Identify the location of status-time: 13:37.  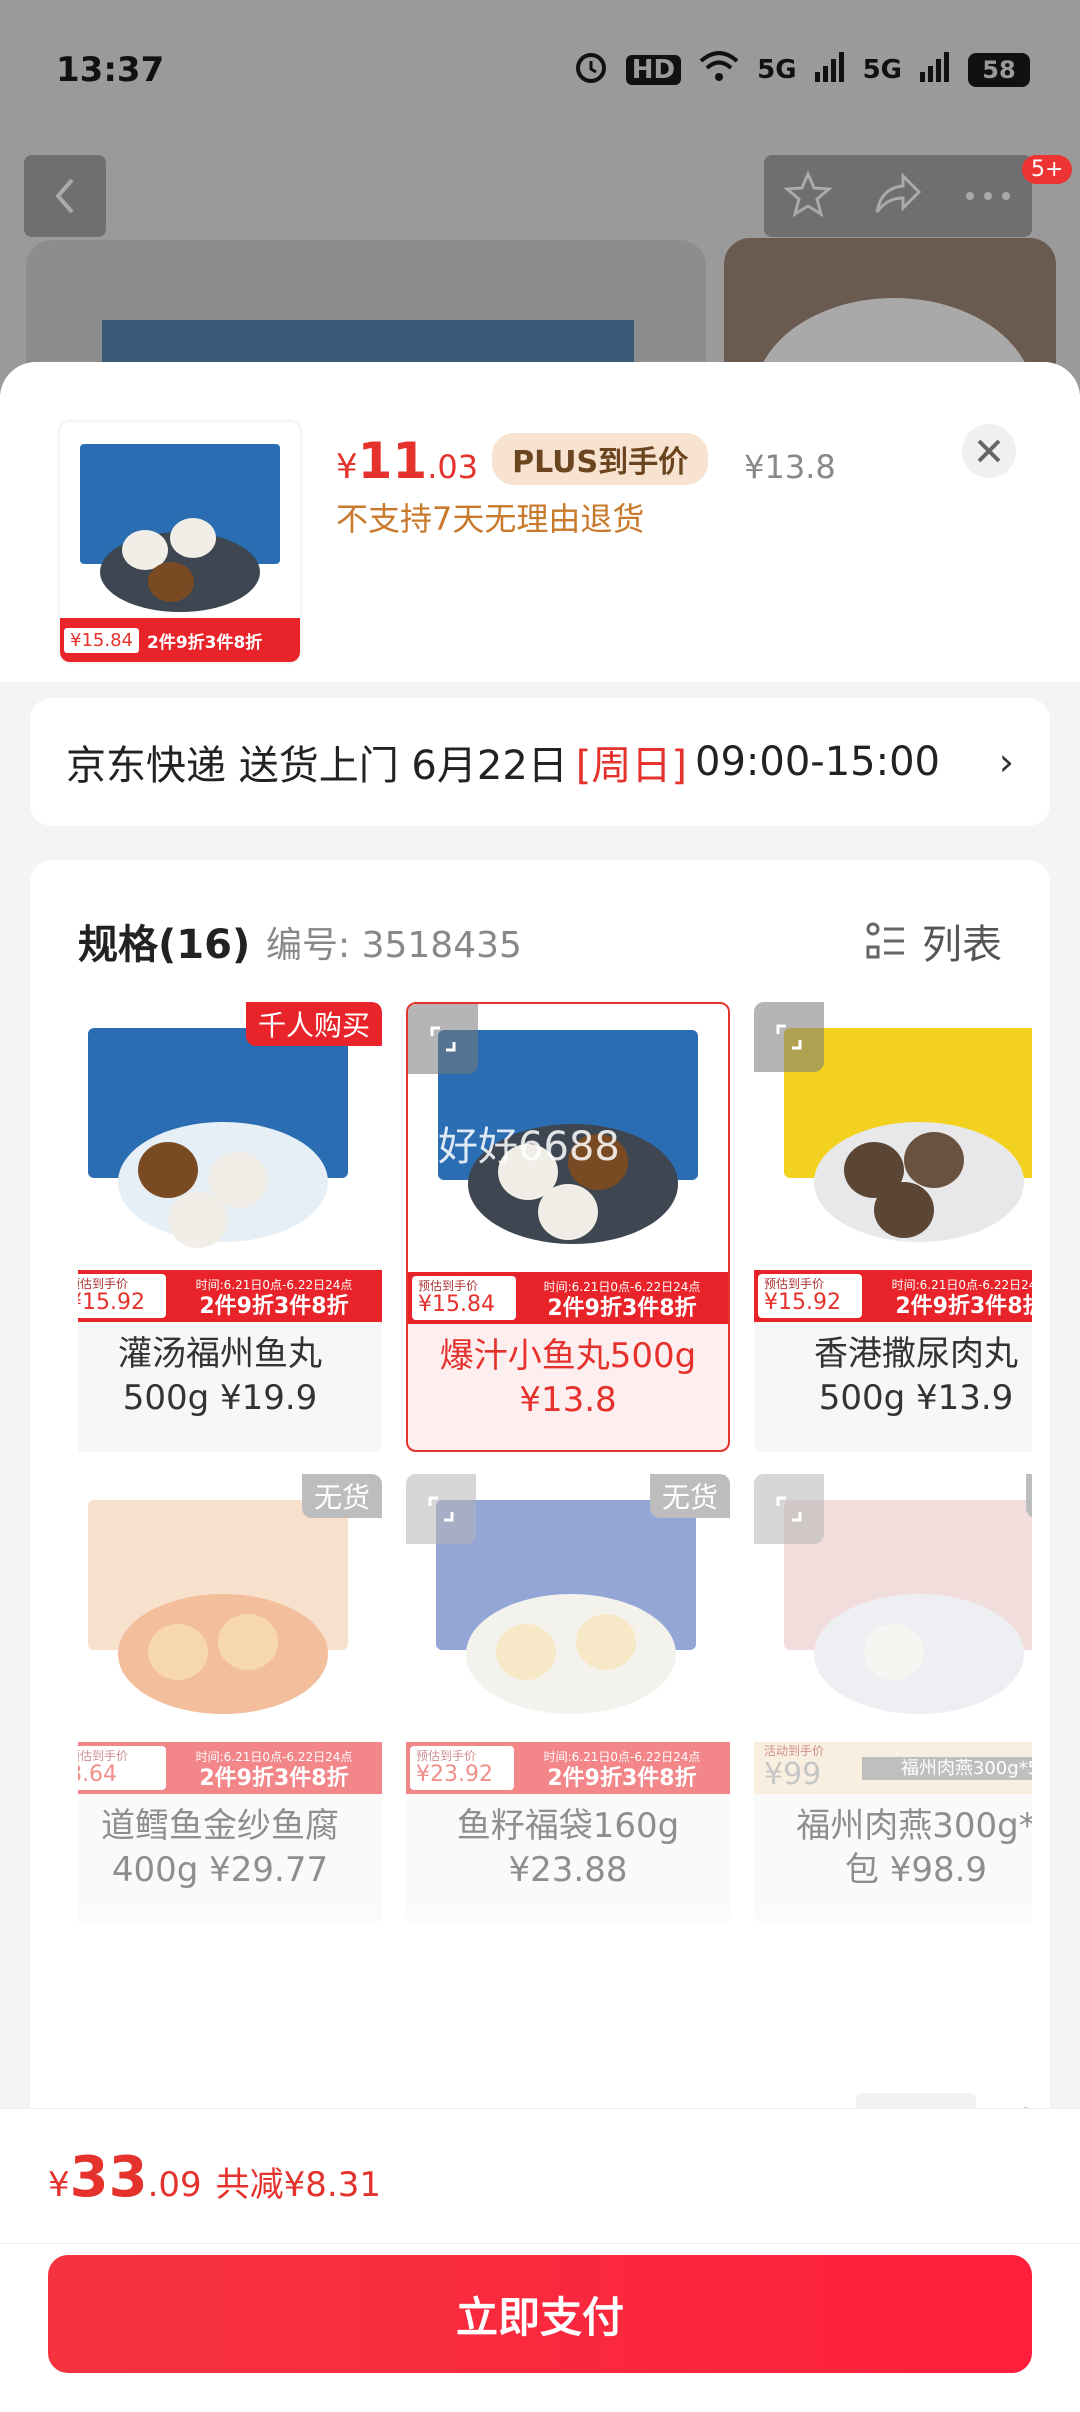
(110, 70).